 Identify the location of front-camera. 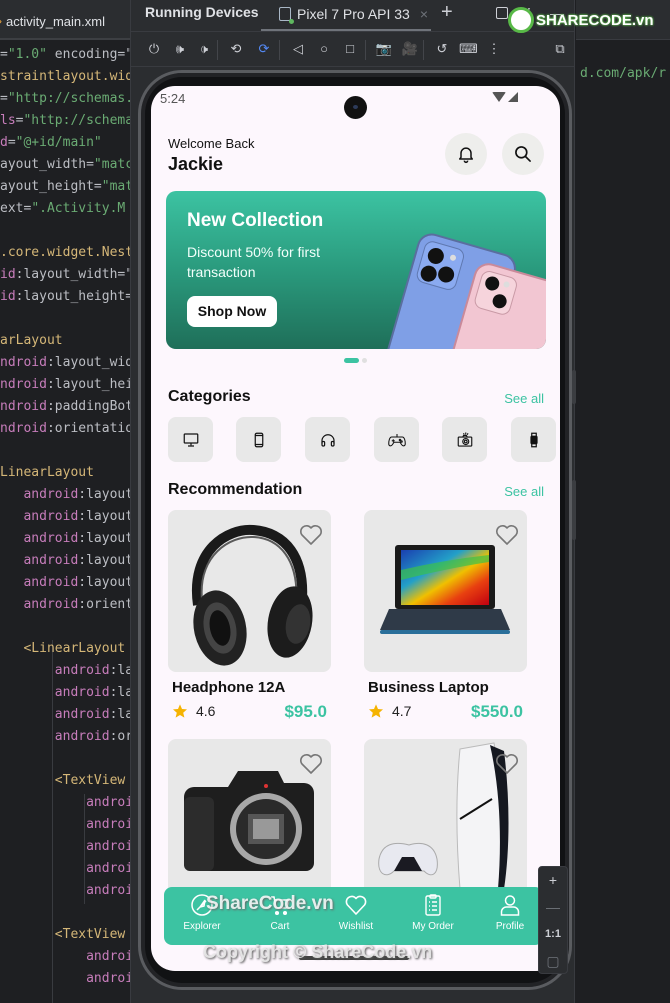
(355, 107).